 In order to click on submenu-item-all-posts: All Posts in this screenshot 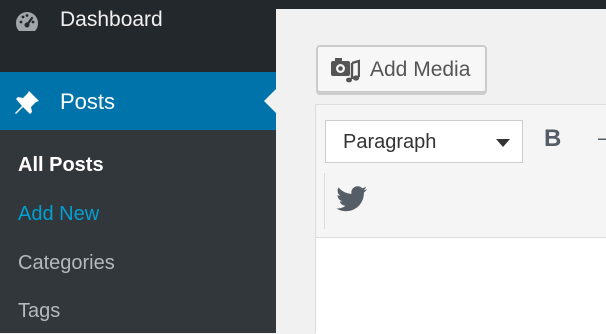, I will do `click(61, 165)`.